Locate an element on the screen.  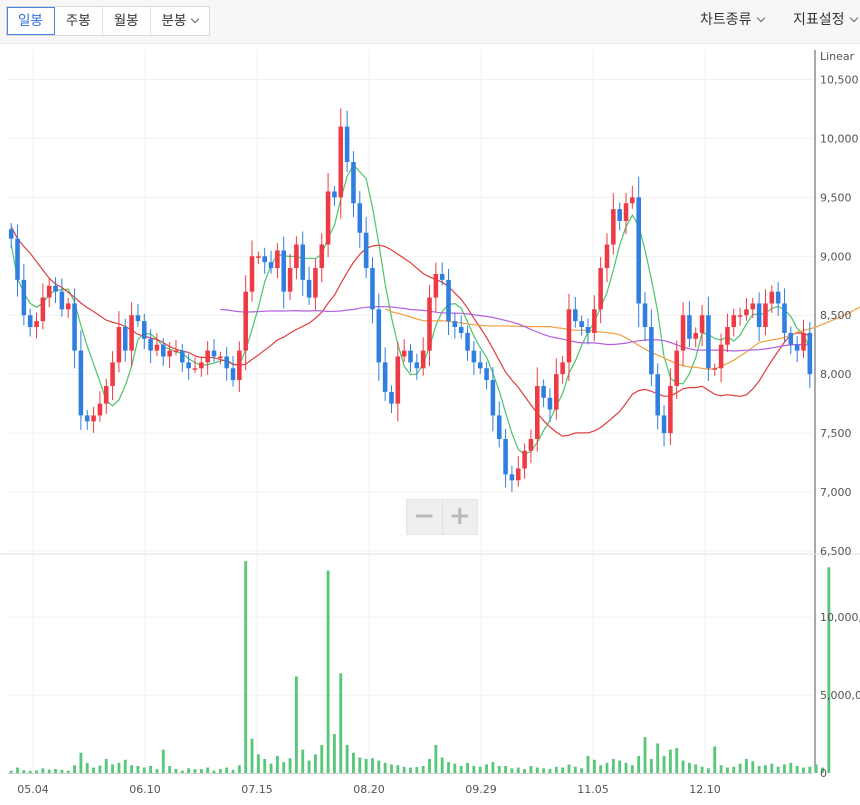
tab-monthly: 월봉 is located at coordinates (127, 21).